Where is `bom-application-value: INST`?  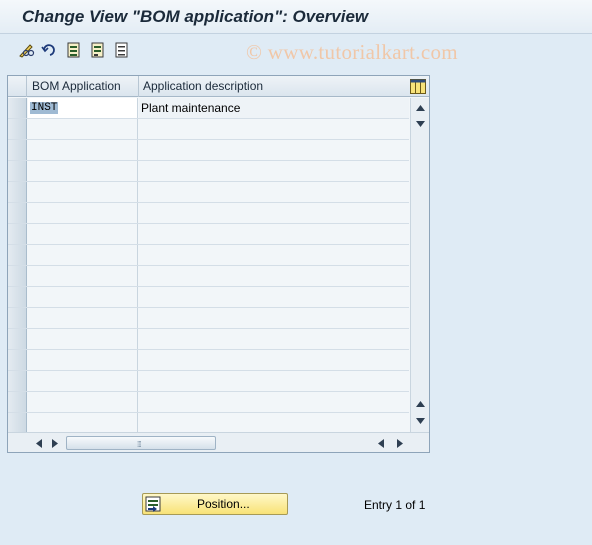
bom-application-value: INST is located at coordinates (44, 108).